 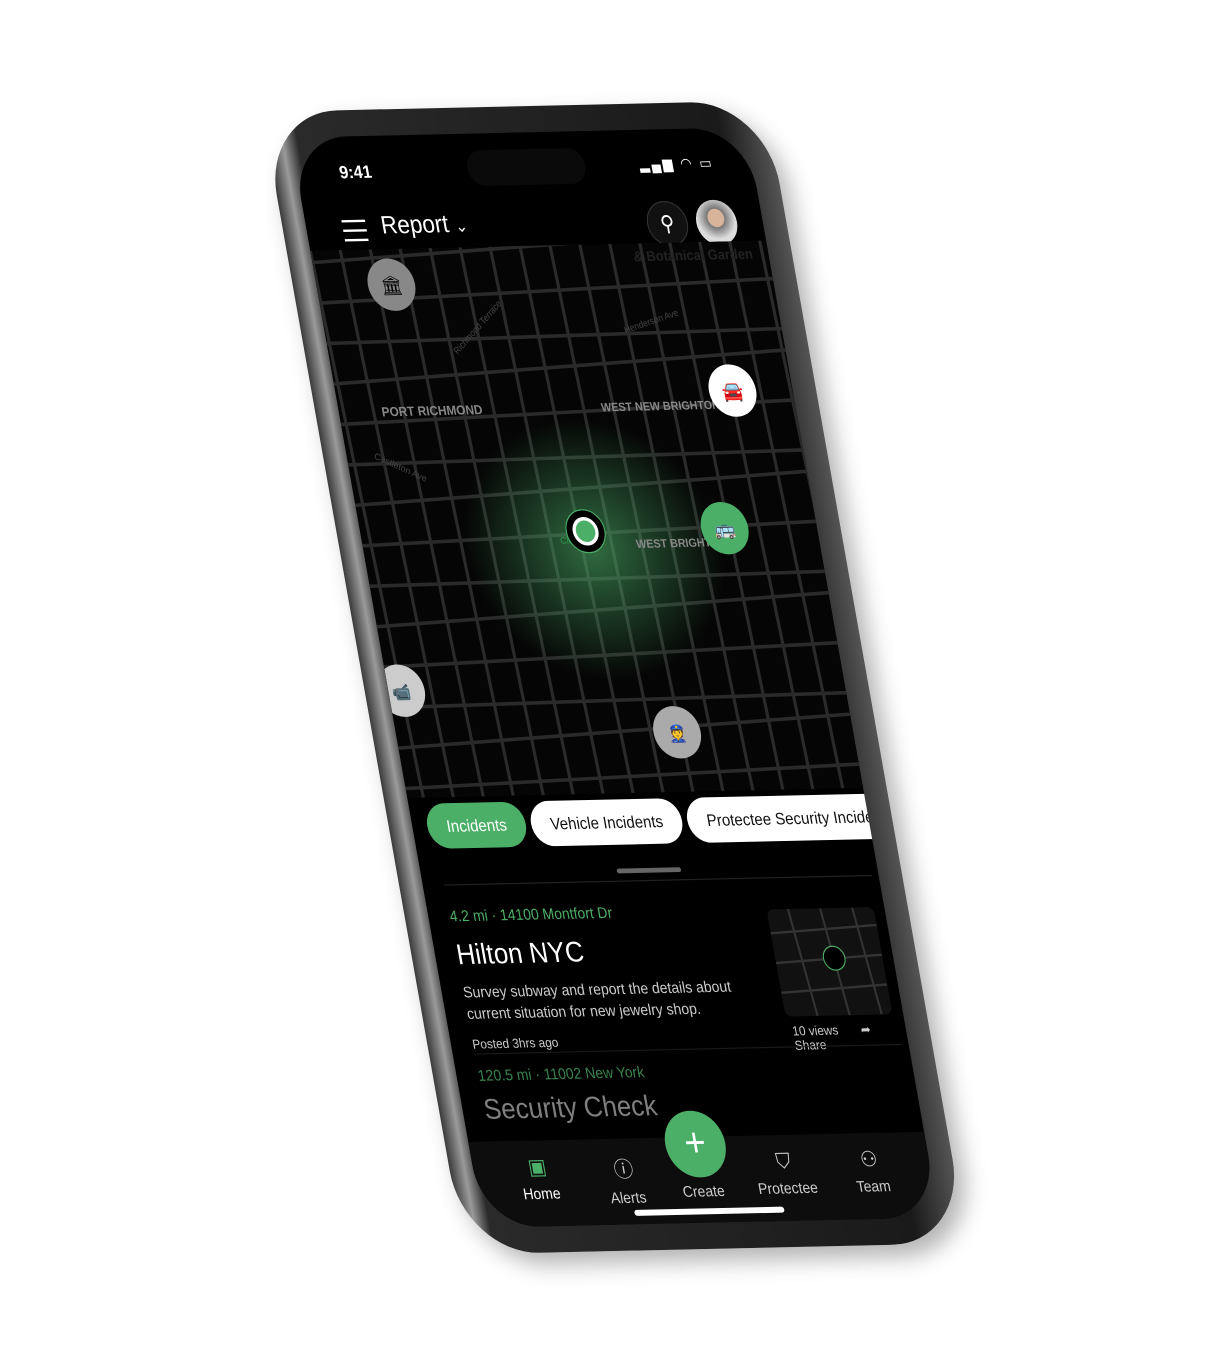 What do you see at coordinates (815, 1031) in the screenshot?
I see `item-views: 10 views` at bounding box center [815, 1031].